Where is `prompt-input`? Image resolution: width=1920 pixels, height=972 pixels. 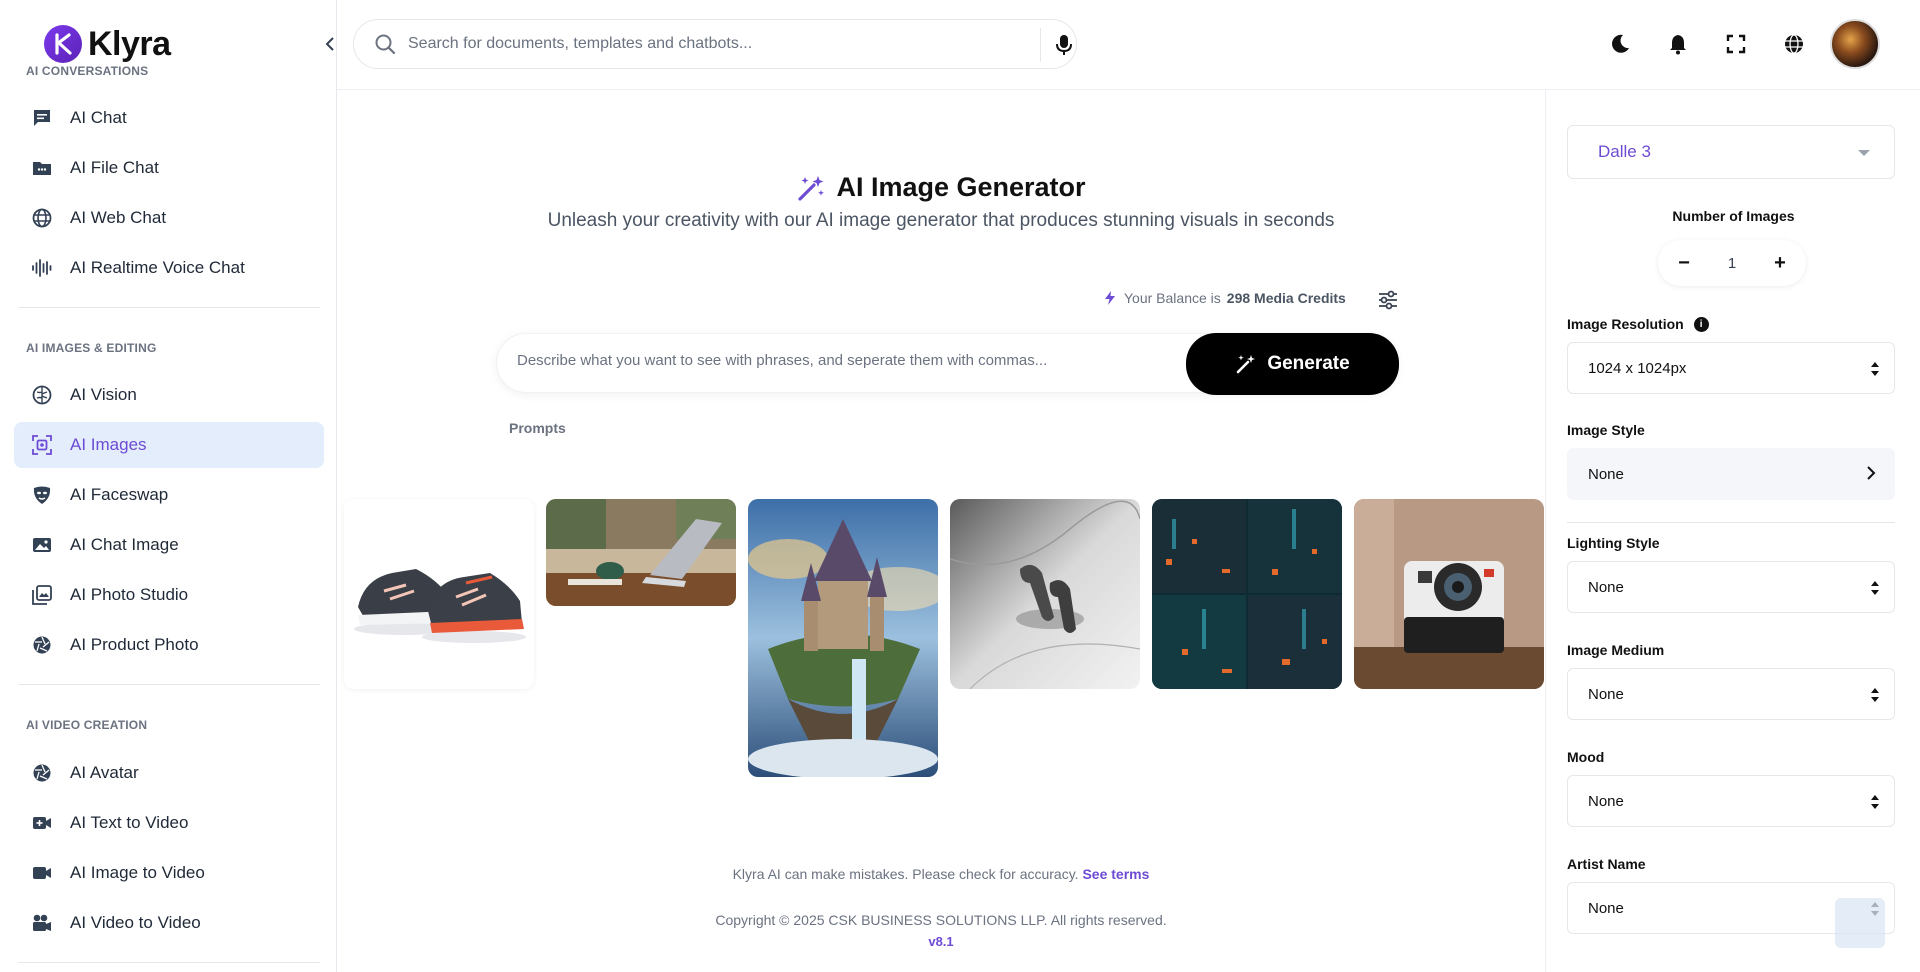
prompt-input is located at coordinates (847, 360).